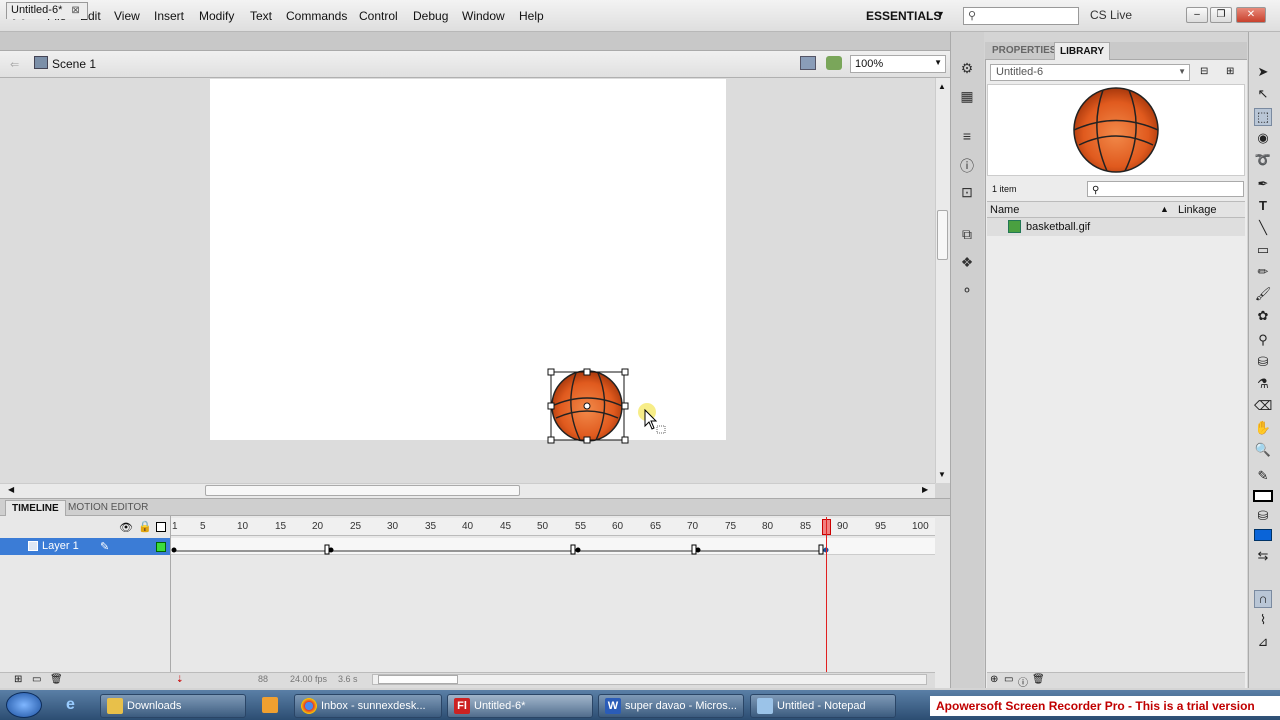 This screenshot has height=720, width=1280. Describe the element at coordinates (1230, 71) in the screenshot. I see `new-library-panel-icon: ⊞` at that location.